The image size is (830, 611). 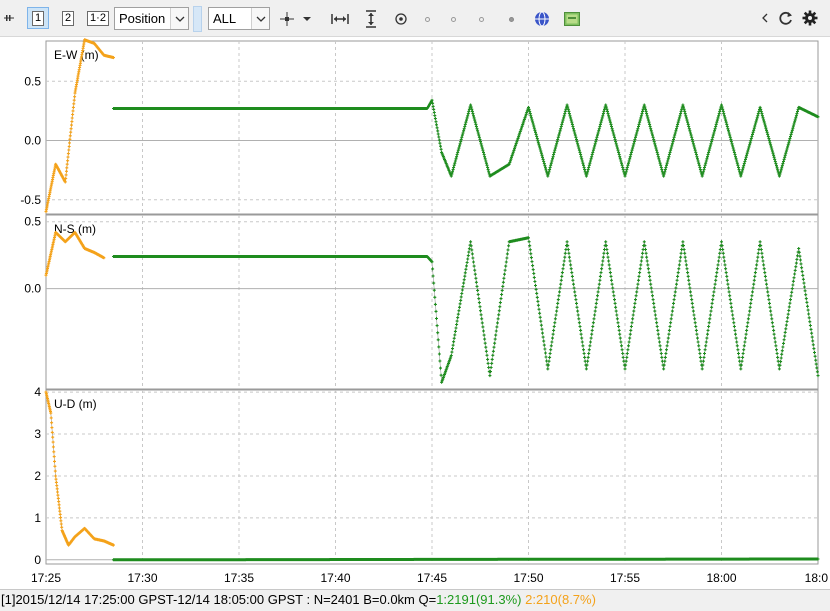 What do you see at coordinates (142, 18) in the screenshot?
I see `plot-mode-value: Position` at bounding box center [142, 18].